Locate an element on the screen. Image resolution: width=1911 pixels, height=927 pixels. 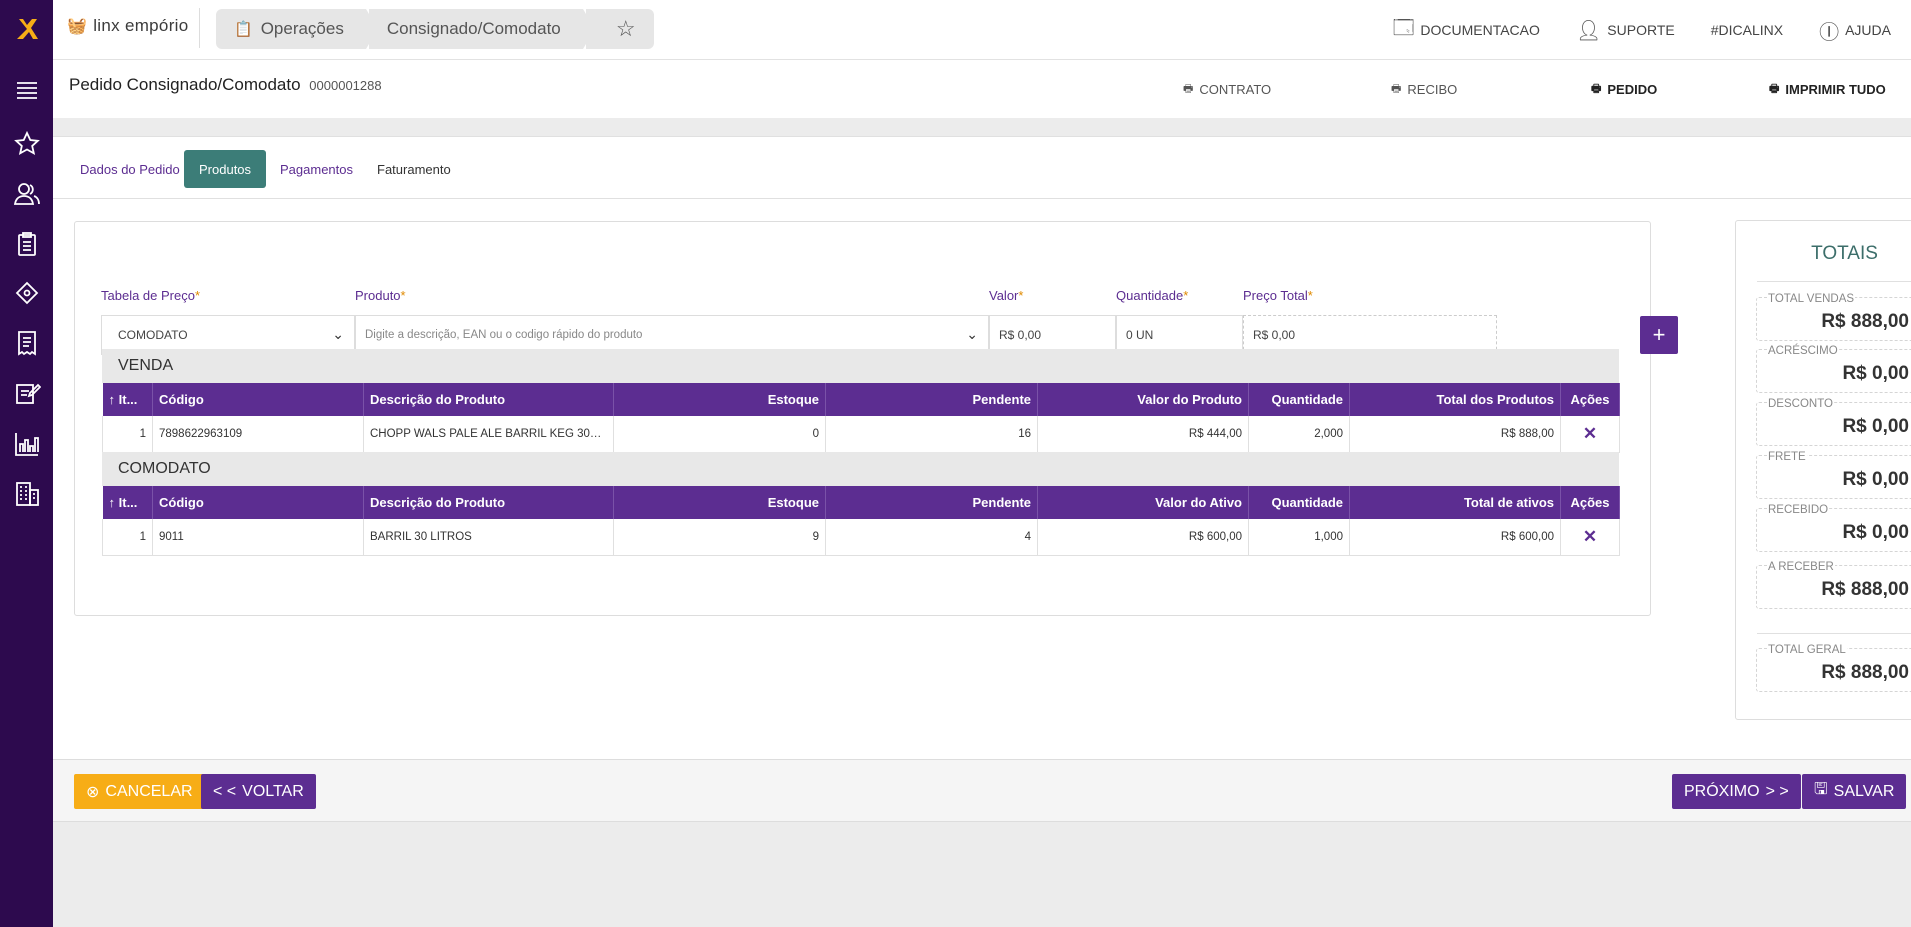
documentacao-link: 🗔 DOCUMENTACAO is located at coordinates (1466, 30).